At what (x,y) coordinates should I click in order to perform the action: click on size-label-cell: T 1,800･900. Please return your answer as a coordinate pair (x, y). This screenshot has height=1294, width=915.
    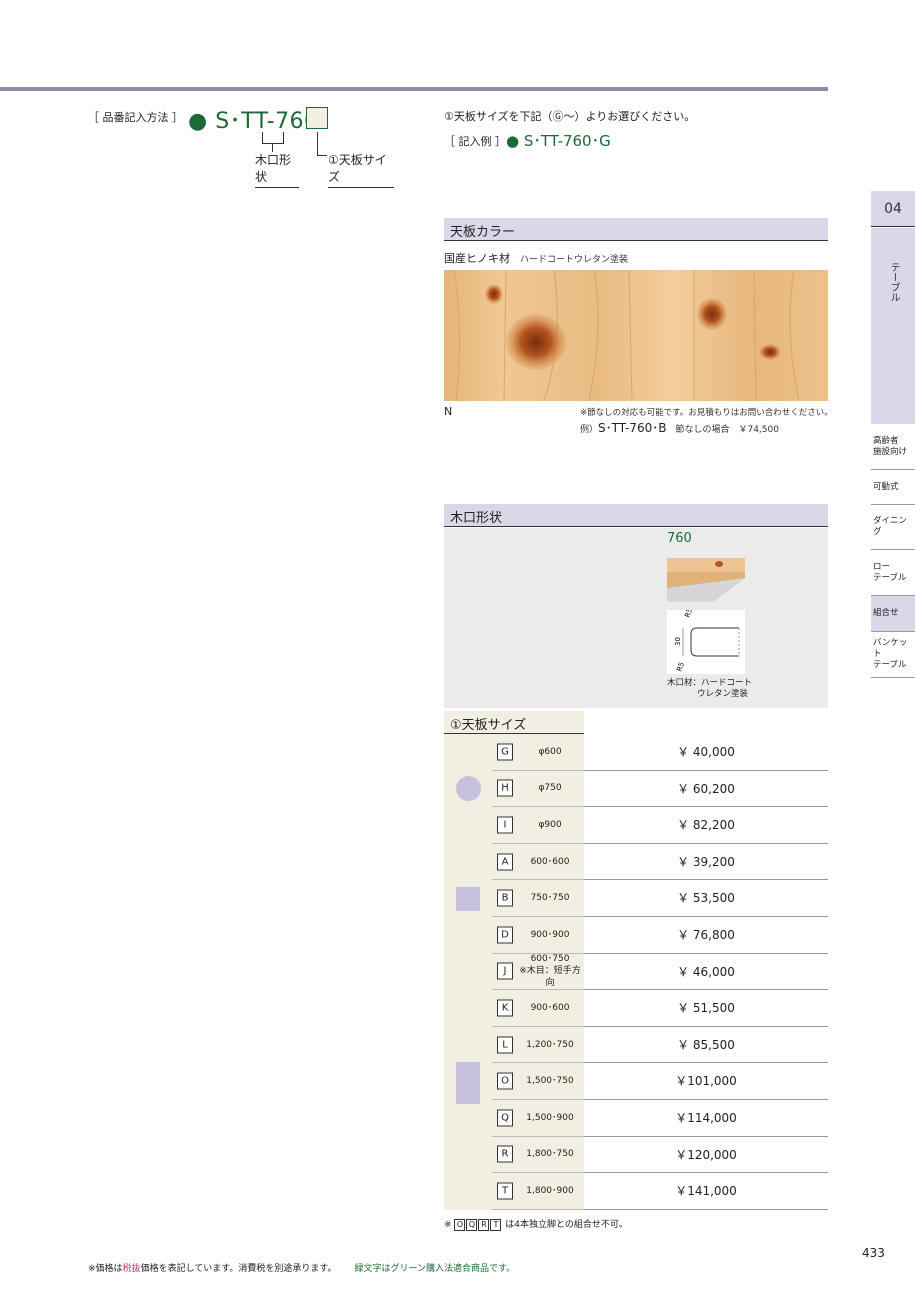
    Looking at the image, I should click on (538, 1191).